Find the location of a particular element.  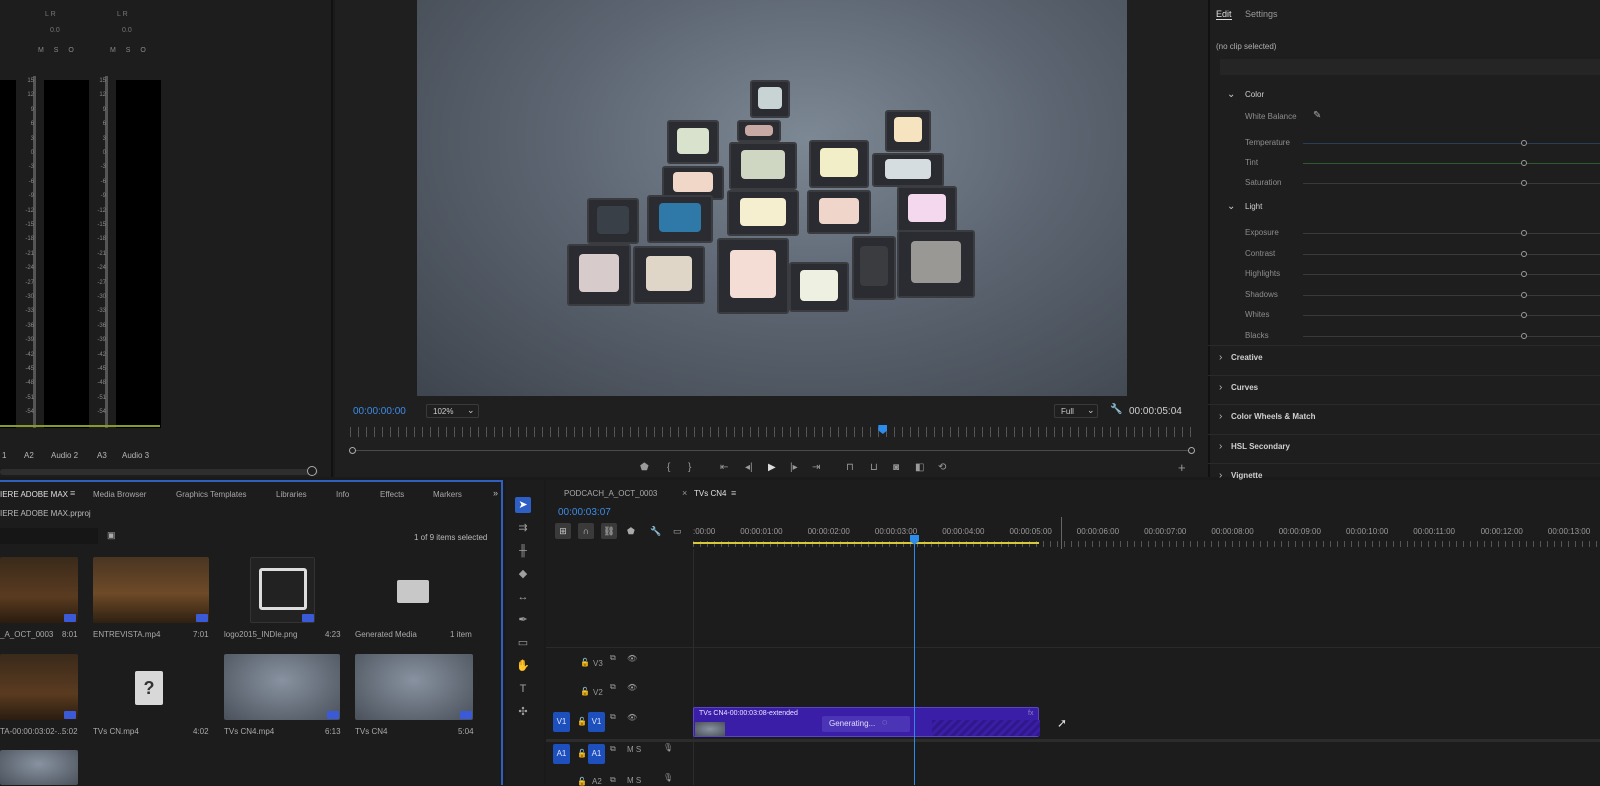

proxy-icon: ⟲ is located at coordinates (942, 467).